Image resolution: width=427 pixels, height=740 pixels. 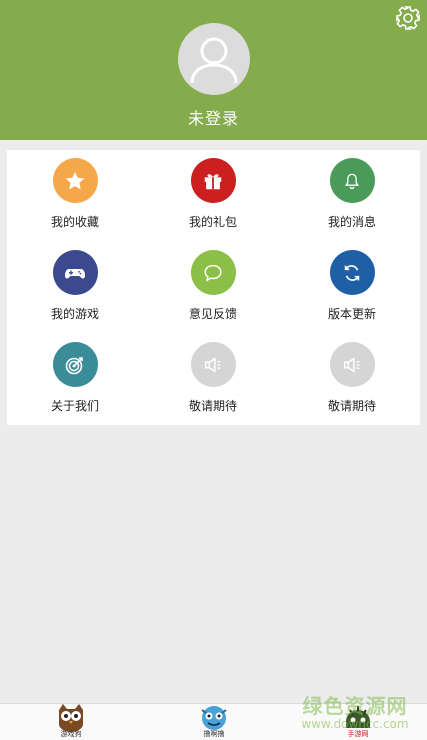 What do you see at coordinates (214, 718) in the screenshot?
I see `blue-mascot-icon` at bounding box center [214, 718].